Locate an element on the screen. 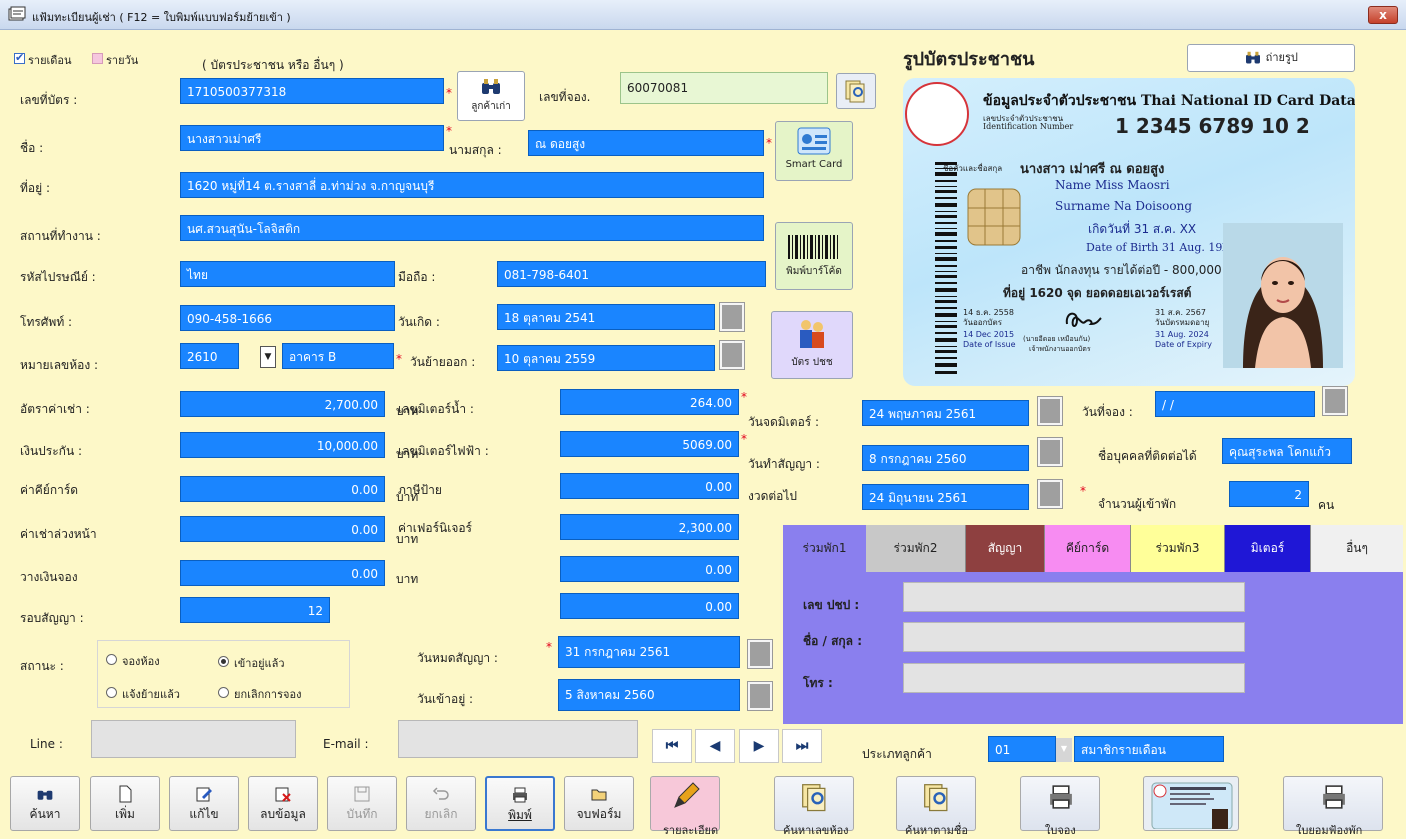  name-field: นางสาวเม่าศรี is located at coordinates (312, 138).